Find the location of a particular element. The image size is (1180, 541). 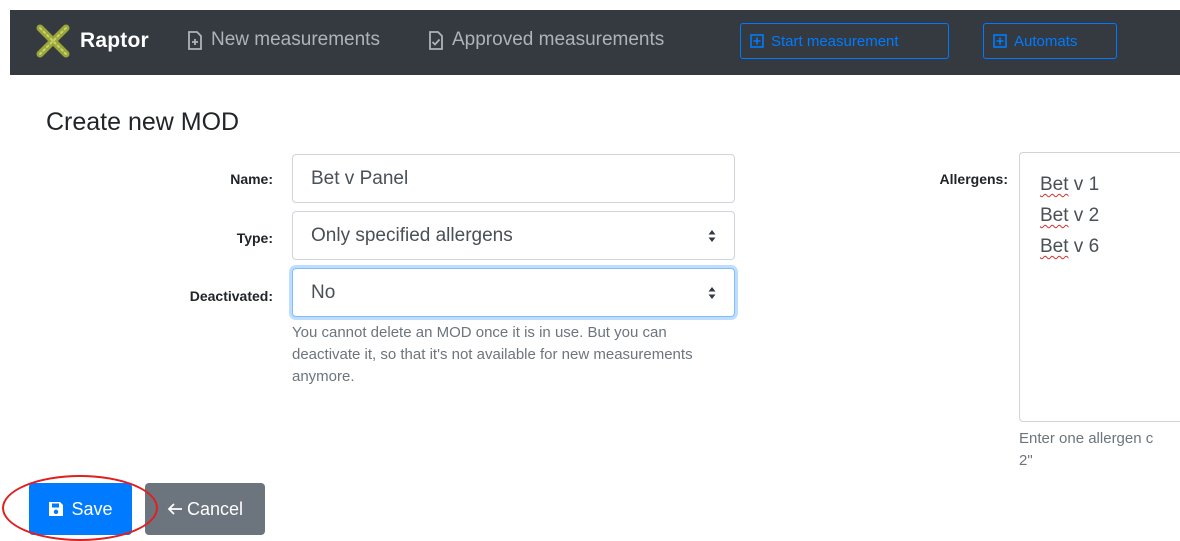

name-label: Name: is located at coordinates (251, 179).